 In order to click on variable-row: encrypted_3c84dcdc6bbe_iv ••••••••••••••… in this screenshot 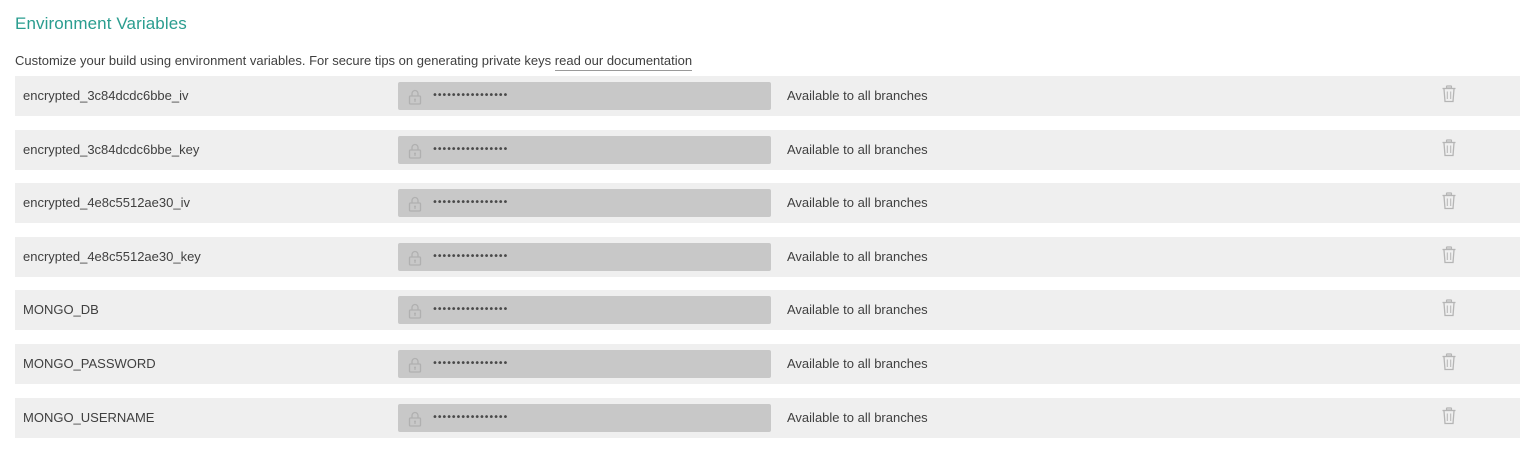, I will do `click(767, 96)`.